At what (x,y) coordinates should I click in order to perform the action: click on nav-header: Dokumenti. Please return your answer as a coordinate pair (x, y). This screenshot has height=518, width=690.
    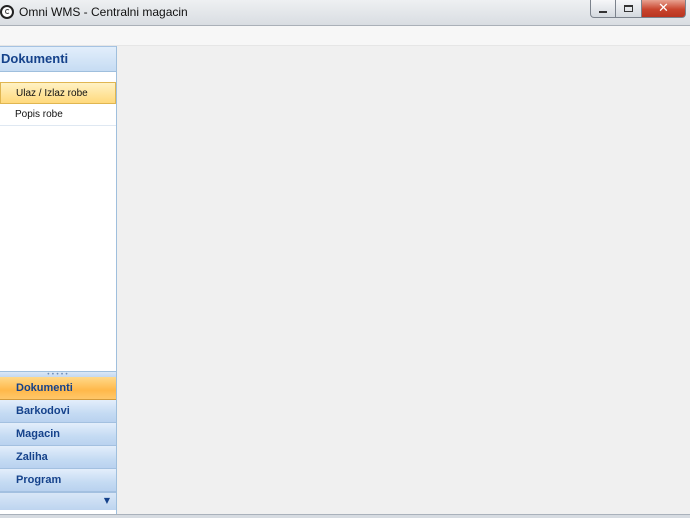
    Looking at the image, I should click on (58, 59).